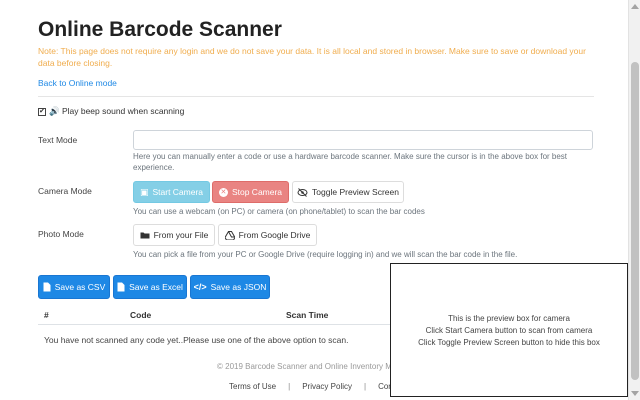  I want to click on start-camera-button: ▣ Start Camera, so click(171, 192).